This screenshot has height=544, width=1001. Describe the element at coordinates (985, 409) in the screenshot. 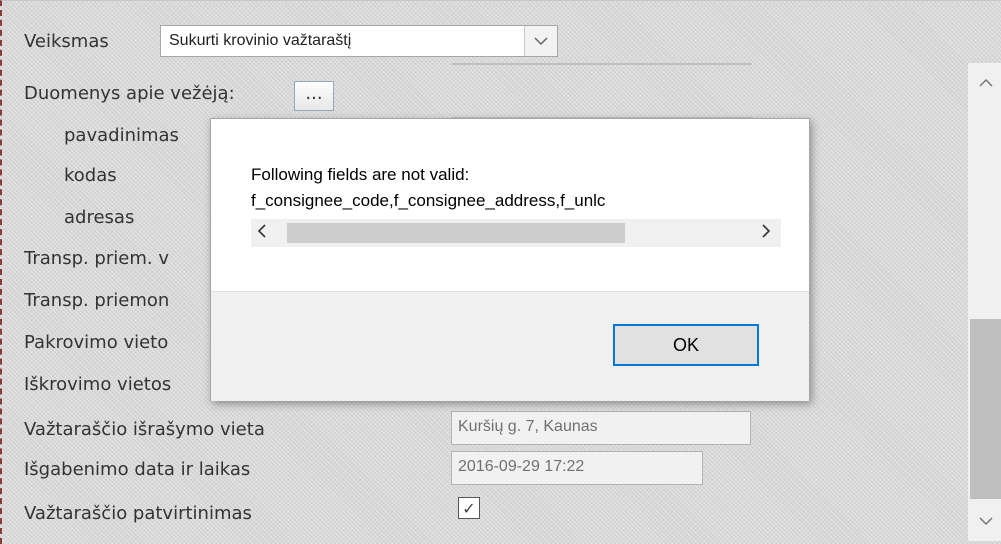

I see `vertical-scroll-thumb` at that location.